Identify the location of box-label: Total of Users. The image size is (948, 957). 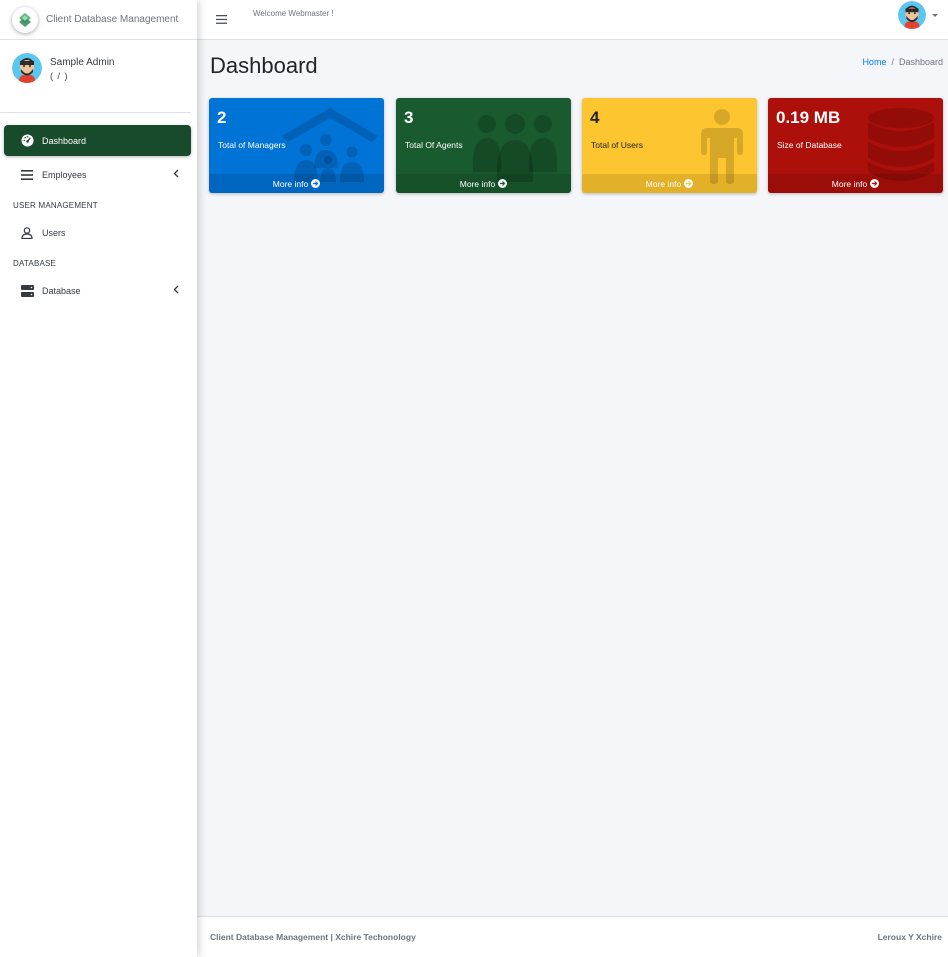
(617, 145).